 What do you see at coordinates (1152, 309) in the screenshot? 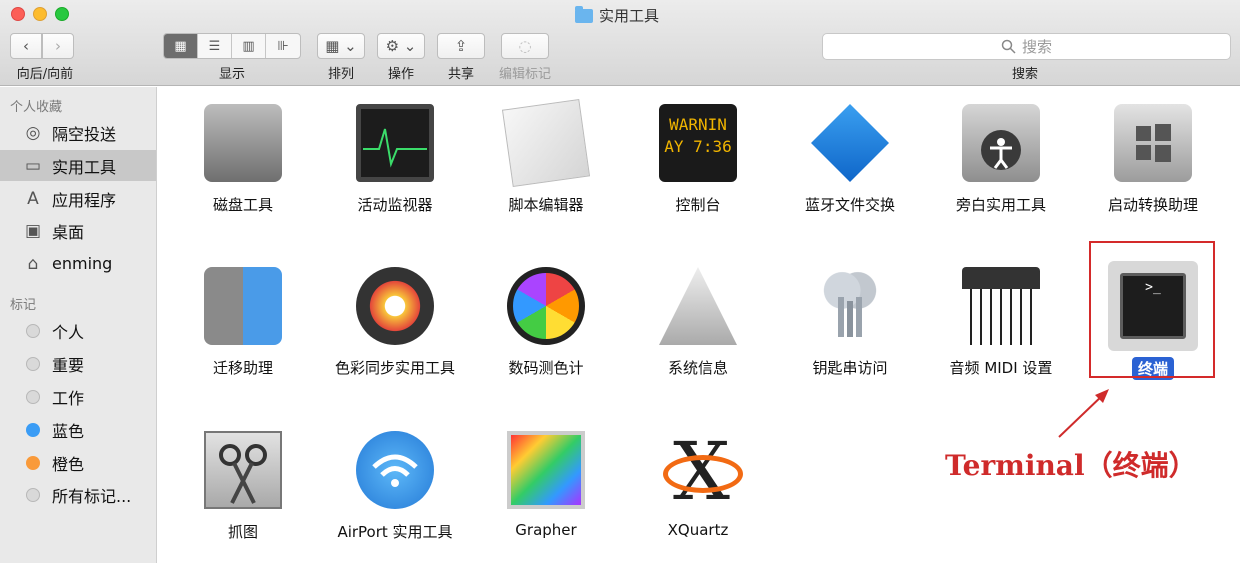
I see `terminal-highlight-box` at bounding box center [1152, 309].